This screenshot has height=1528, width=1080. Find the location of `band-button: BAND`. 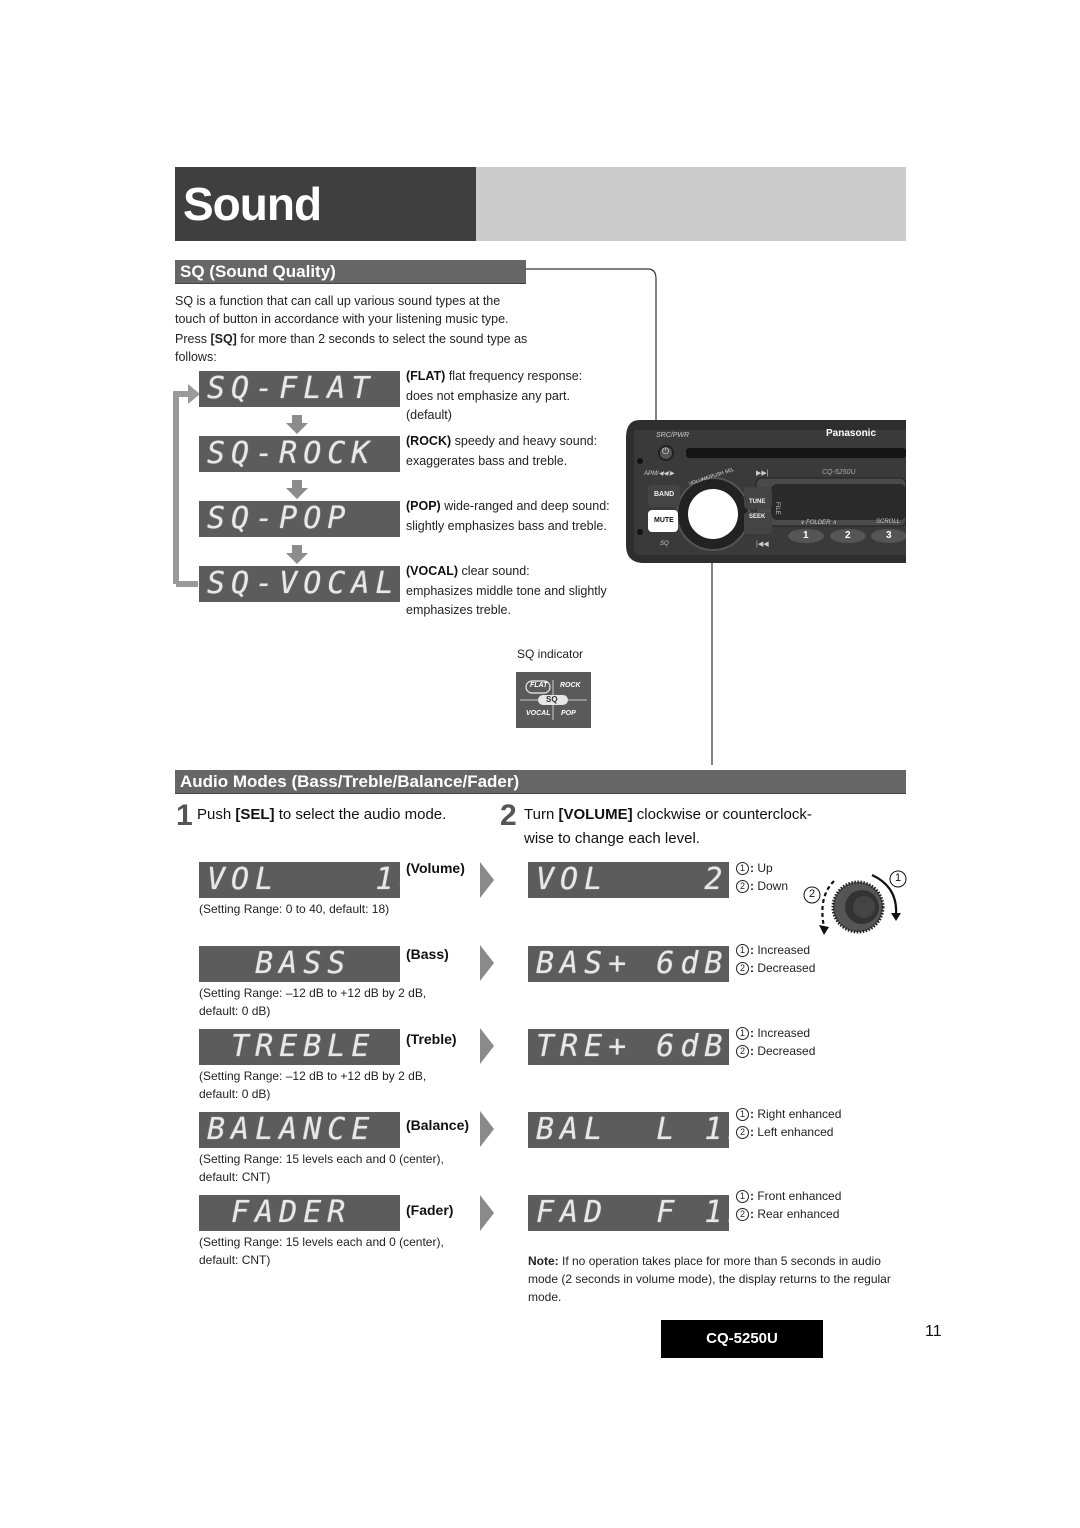

band-button: BAND is located at coordinates (664, 494).